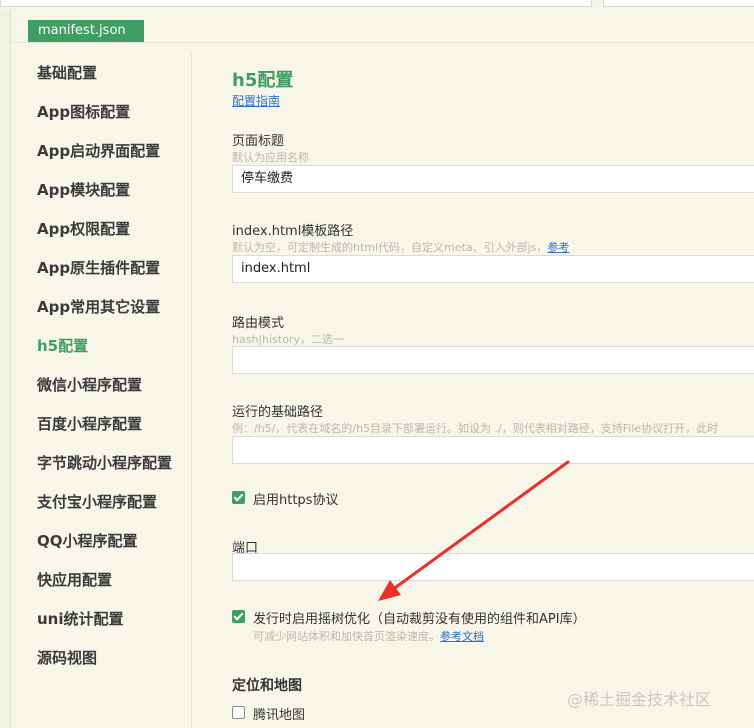 The image size is (754, 728). I want to click on sidebar-item-source-view: 源码视图, so click(67, 658).